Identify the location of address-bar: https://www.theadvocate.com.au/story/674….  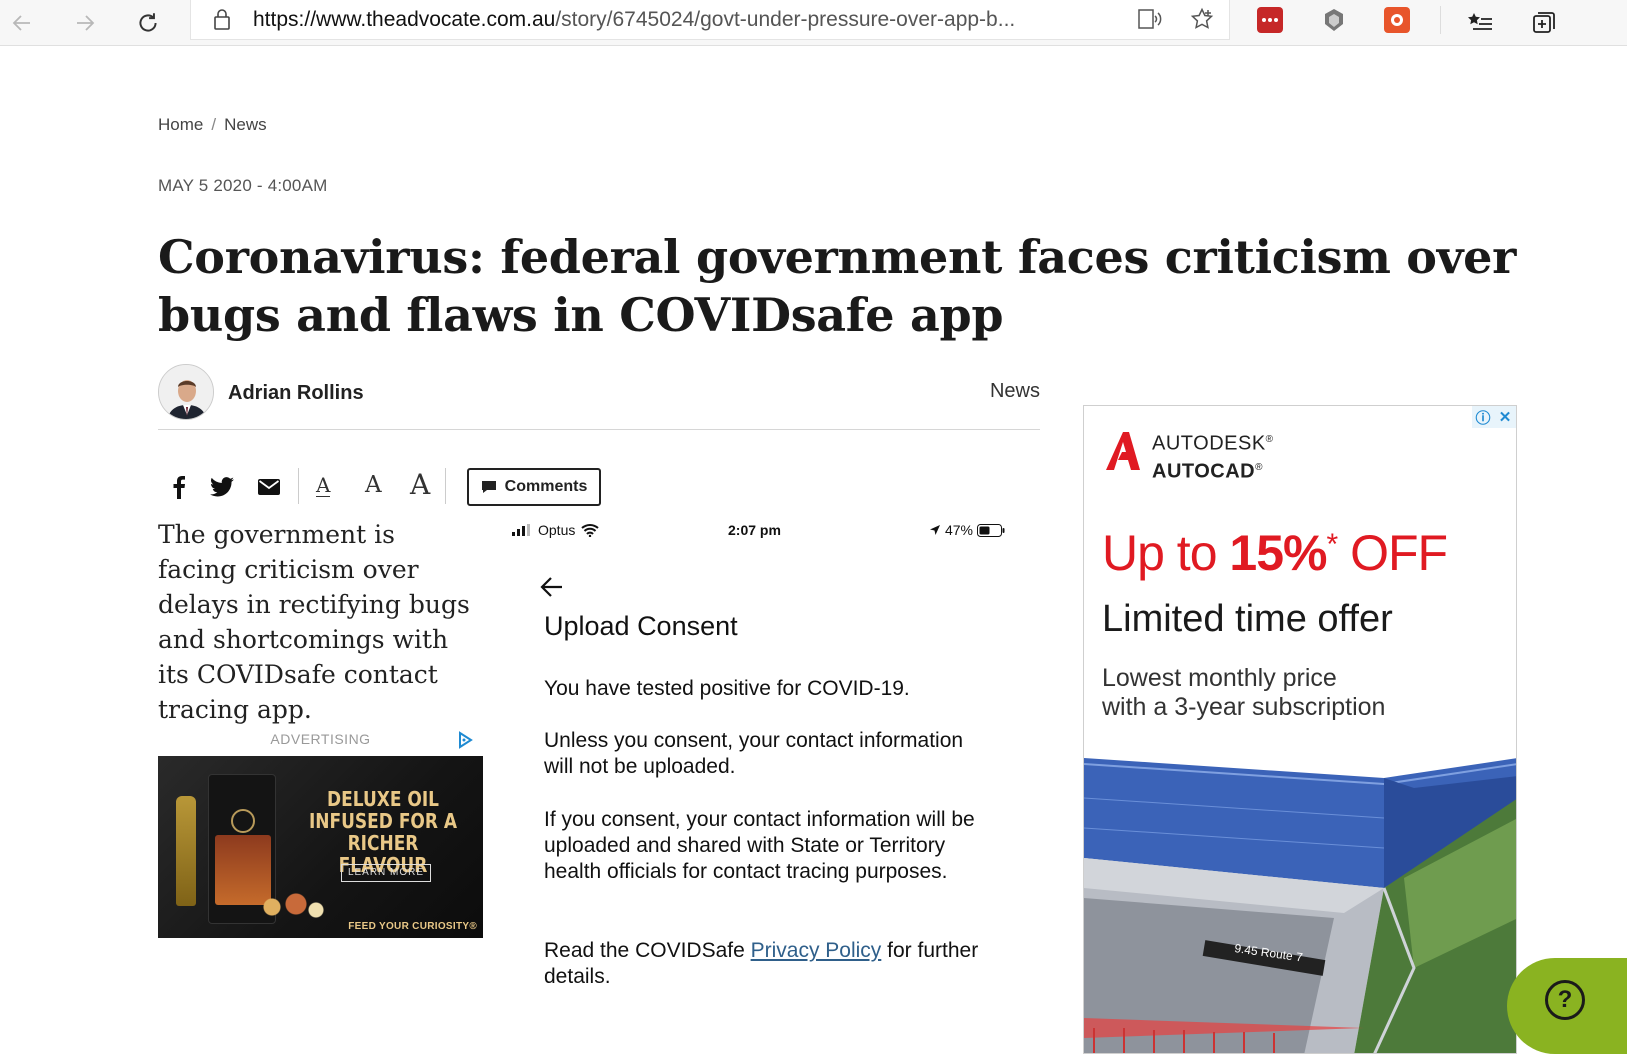
(710, 20).